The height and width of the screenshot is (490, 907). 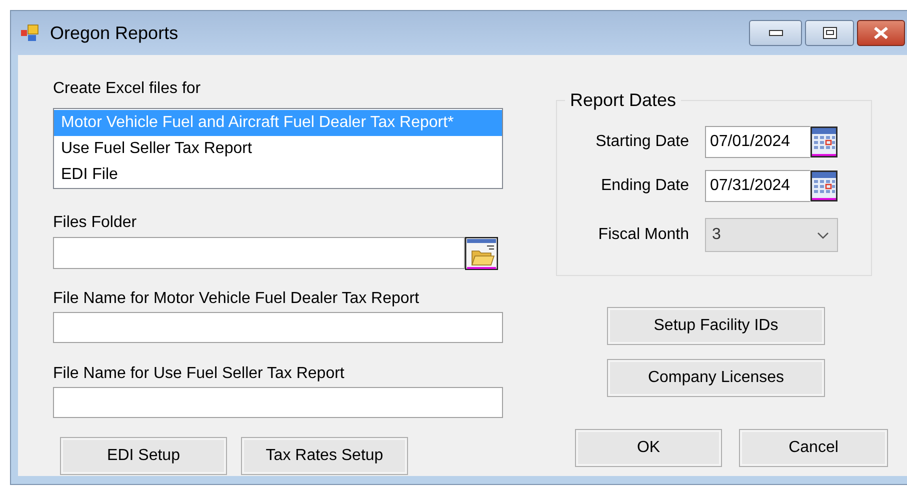 I want to click on list-item: Use Fuel Seller Tax Report, so click(x=278, y=149).